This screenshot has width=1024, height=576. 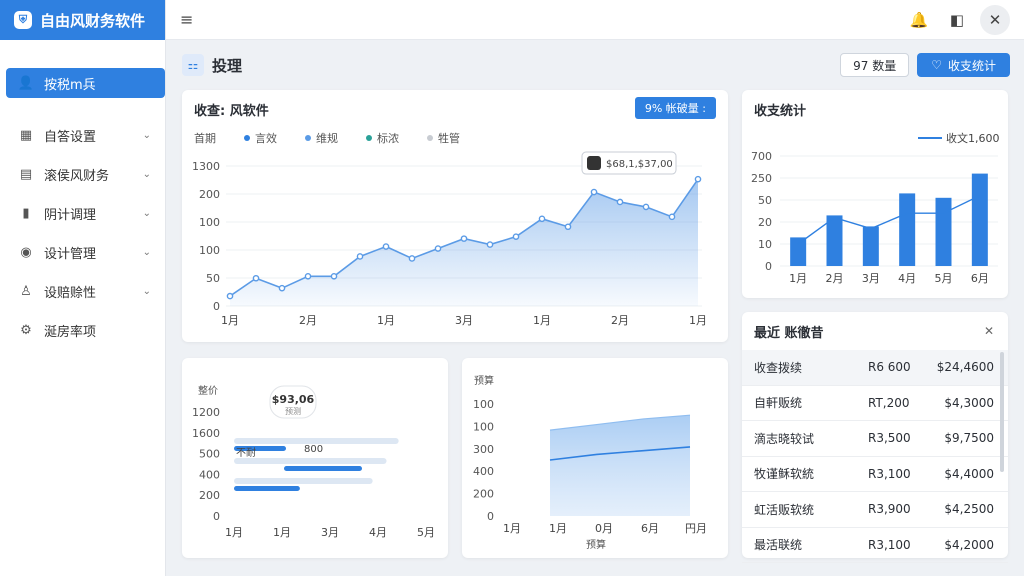 What do you see at coordinates (620, 465) in the screenshot?
I see `upper-area` at bounding box center [620, 465].